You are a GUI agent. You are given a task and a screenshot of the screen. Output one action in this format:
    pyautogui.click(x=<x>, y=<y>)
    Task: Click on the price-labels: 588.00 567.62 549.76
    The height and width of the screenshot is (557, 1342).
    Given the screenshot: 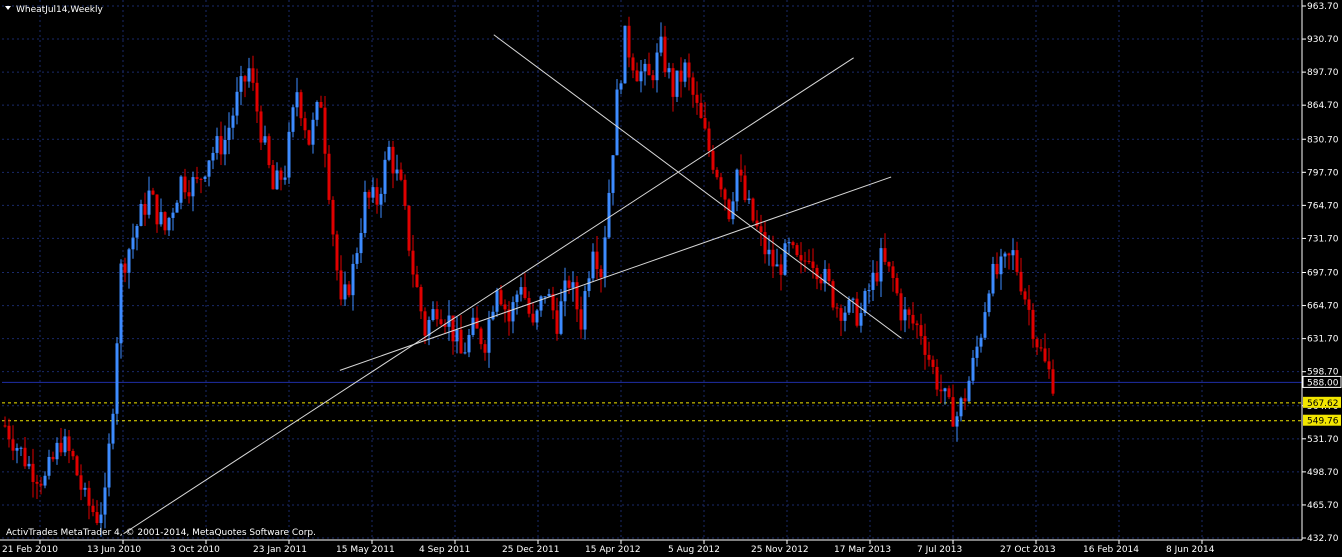 What is the action you would take?
    pyautogui.click(x=1322, y=401)
    